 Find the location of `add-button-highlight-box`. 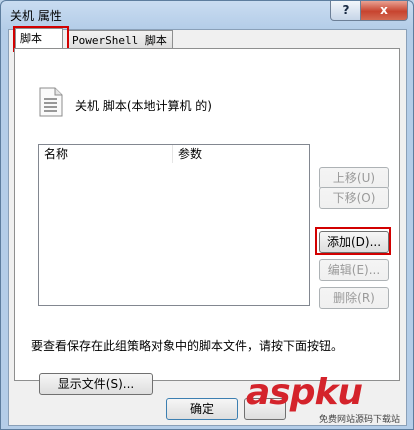

add-button-highlight-box is located at coordinates (353, 241).